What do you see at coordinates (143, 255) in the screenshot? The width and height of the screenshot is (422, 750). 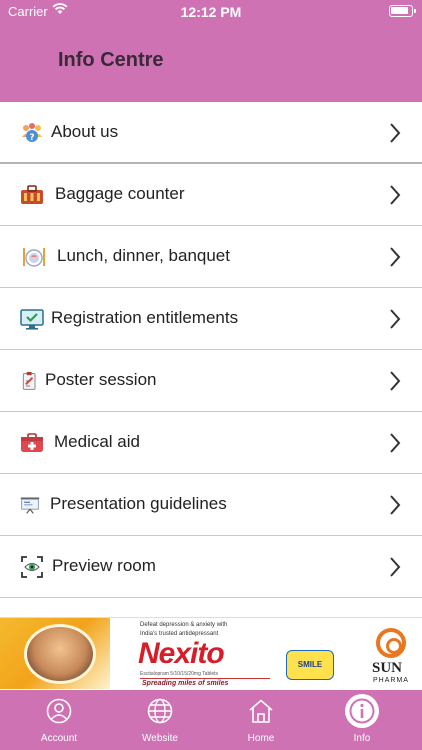 I see `menu-item-label: Lunch, dinner, banquet` at bounding box center [143, 255].